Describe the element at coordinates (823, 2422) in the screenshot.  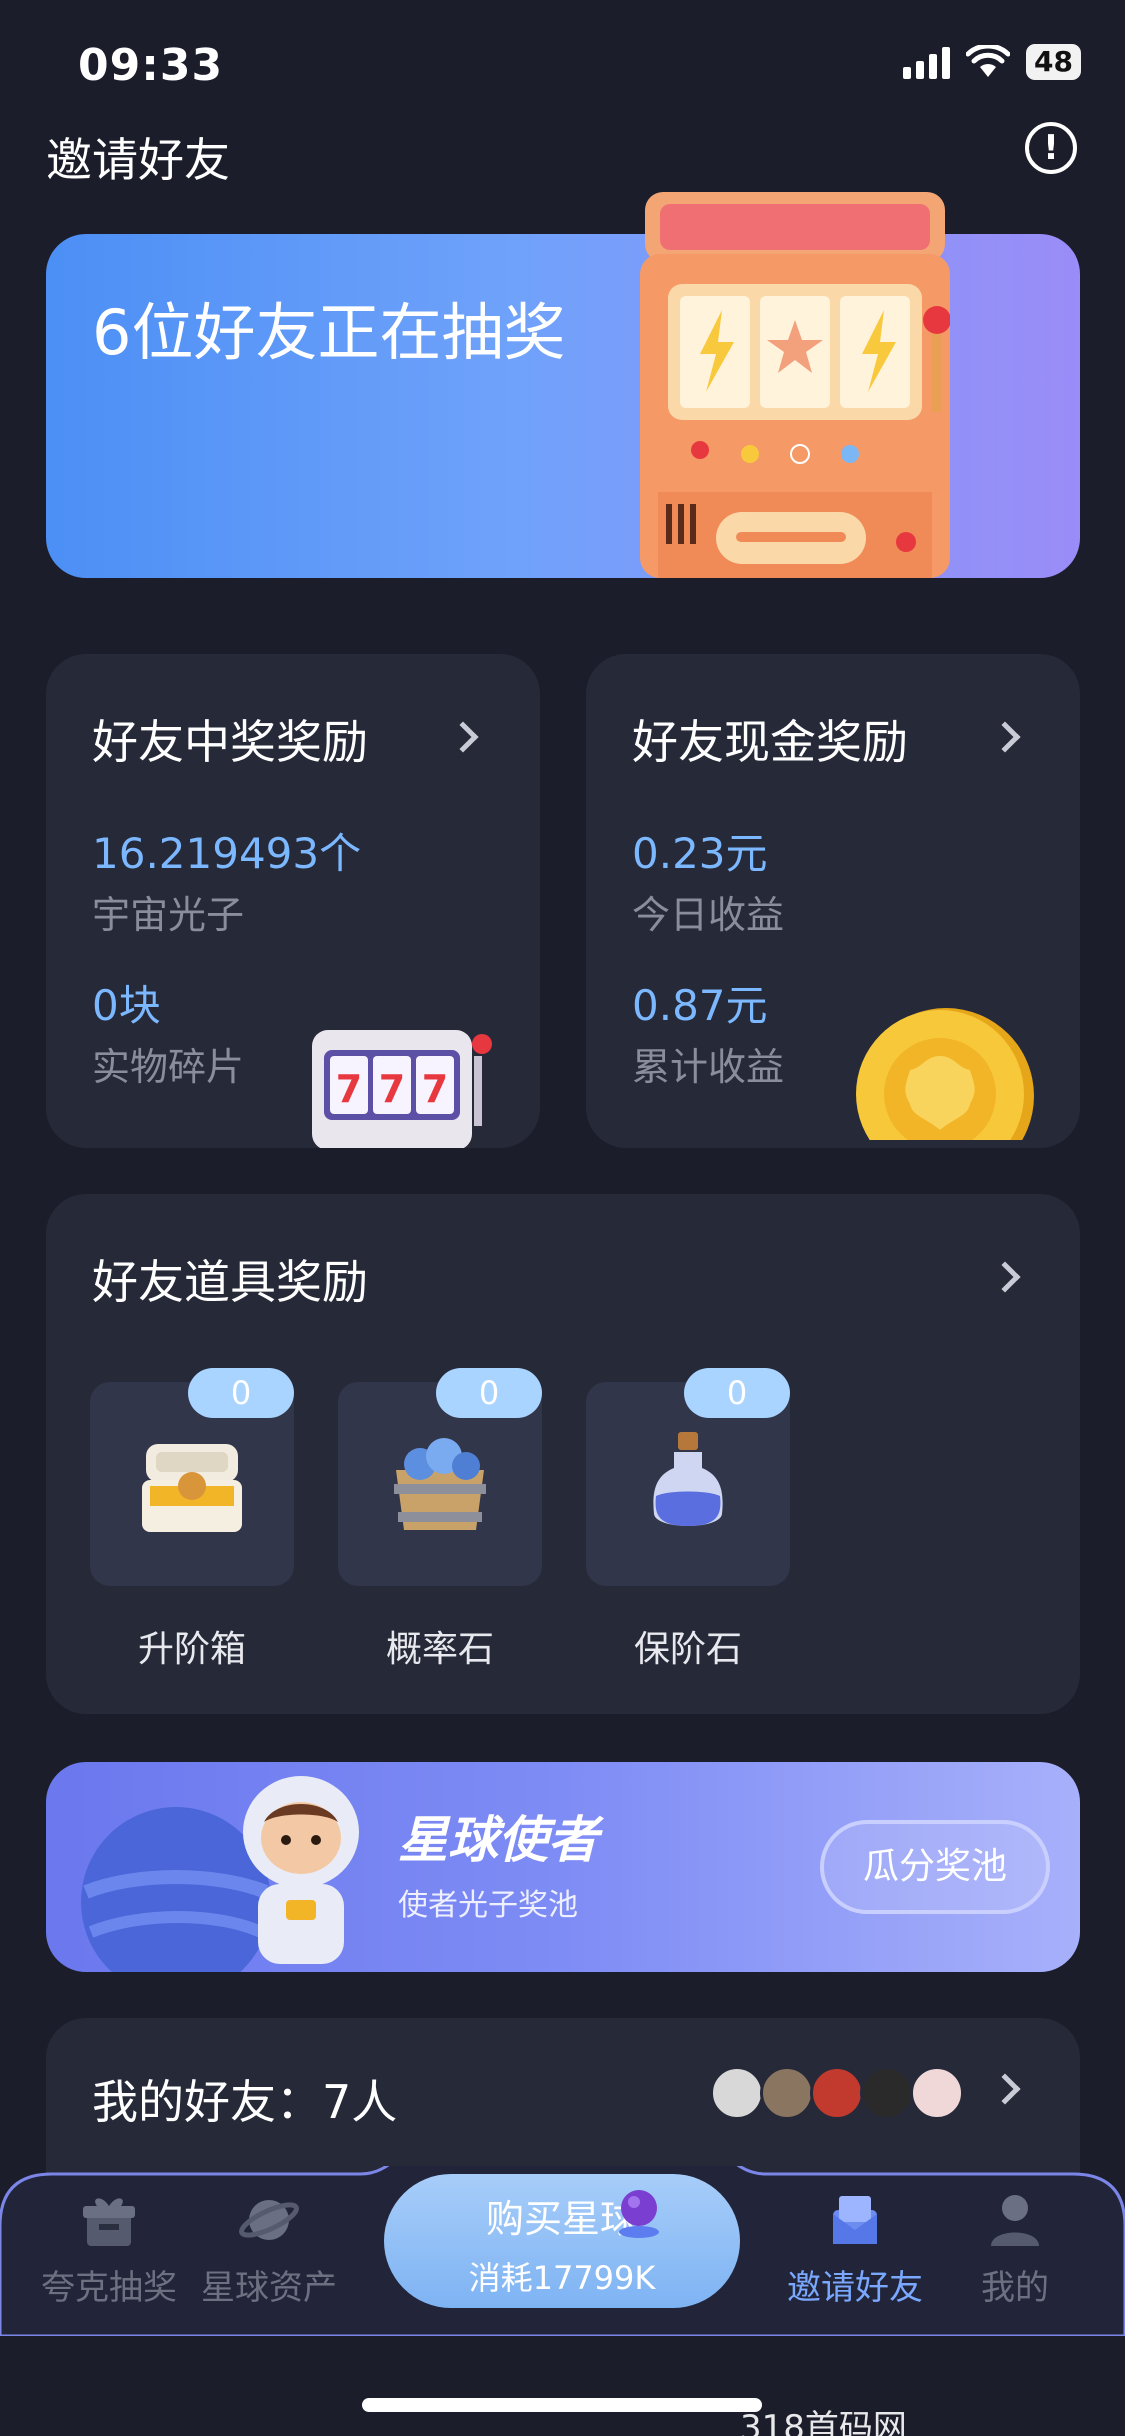
I see `watermark: 318首码网 www.e318.com` at that location.